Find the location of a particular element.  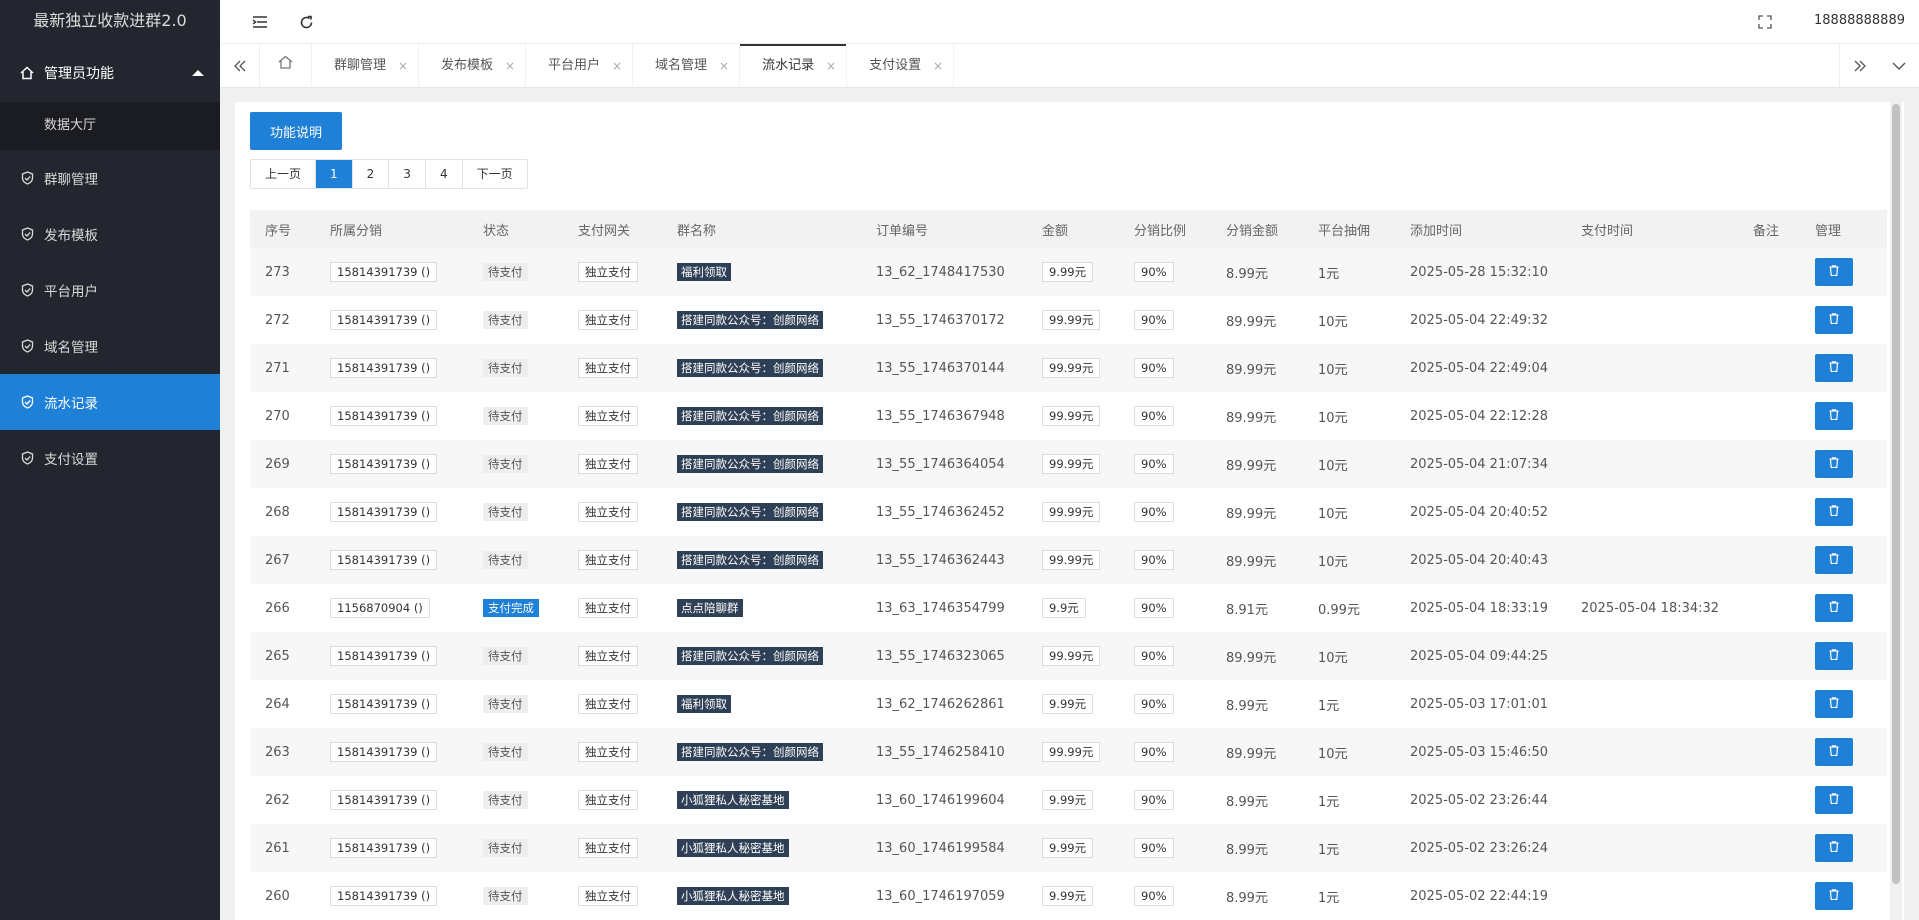

status-badge: 待支付 is located at coordinates (505, 512).